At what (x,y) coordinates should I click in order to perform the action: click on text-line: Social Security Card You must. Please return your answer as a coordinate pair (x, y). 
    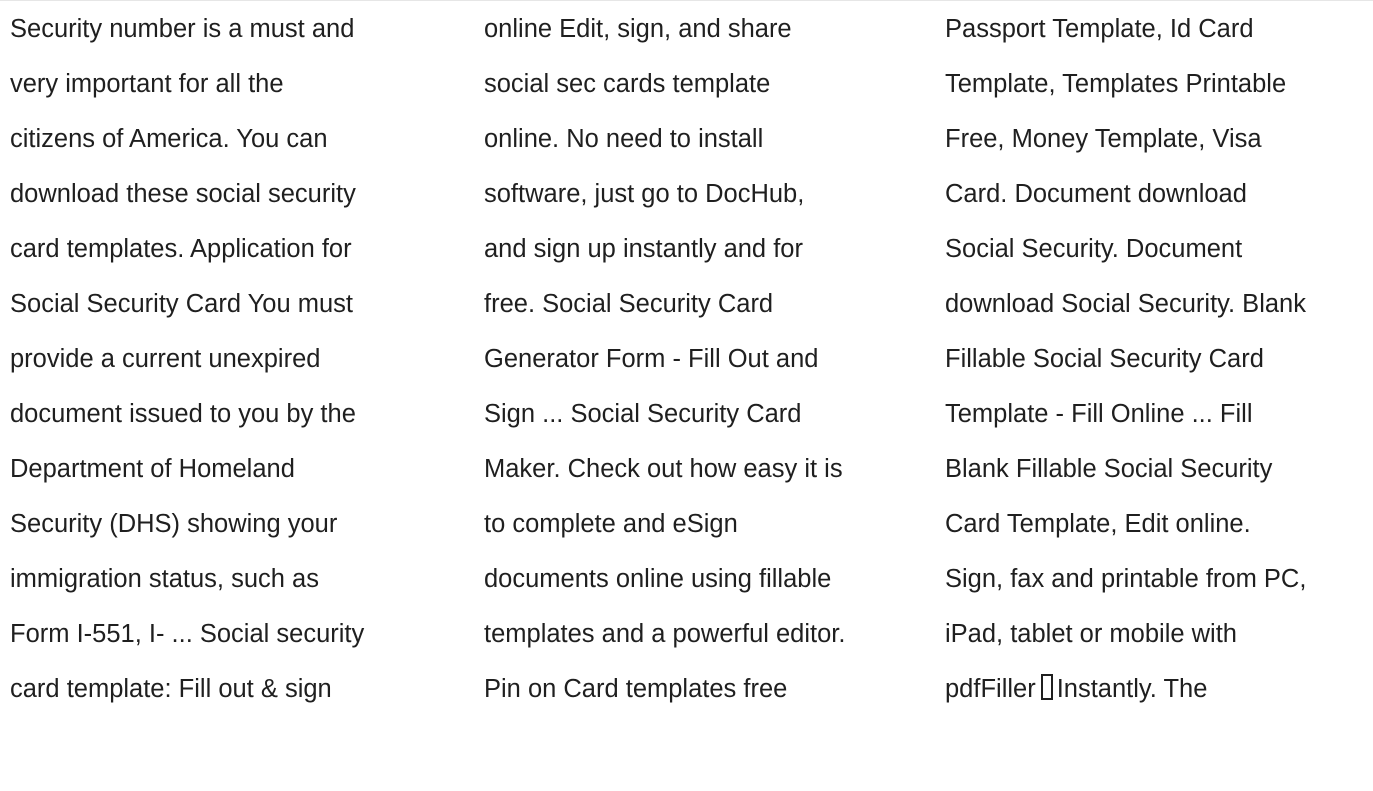
    Looking at the image, I should click on (182, 304).